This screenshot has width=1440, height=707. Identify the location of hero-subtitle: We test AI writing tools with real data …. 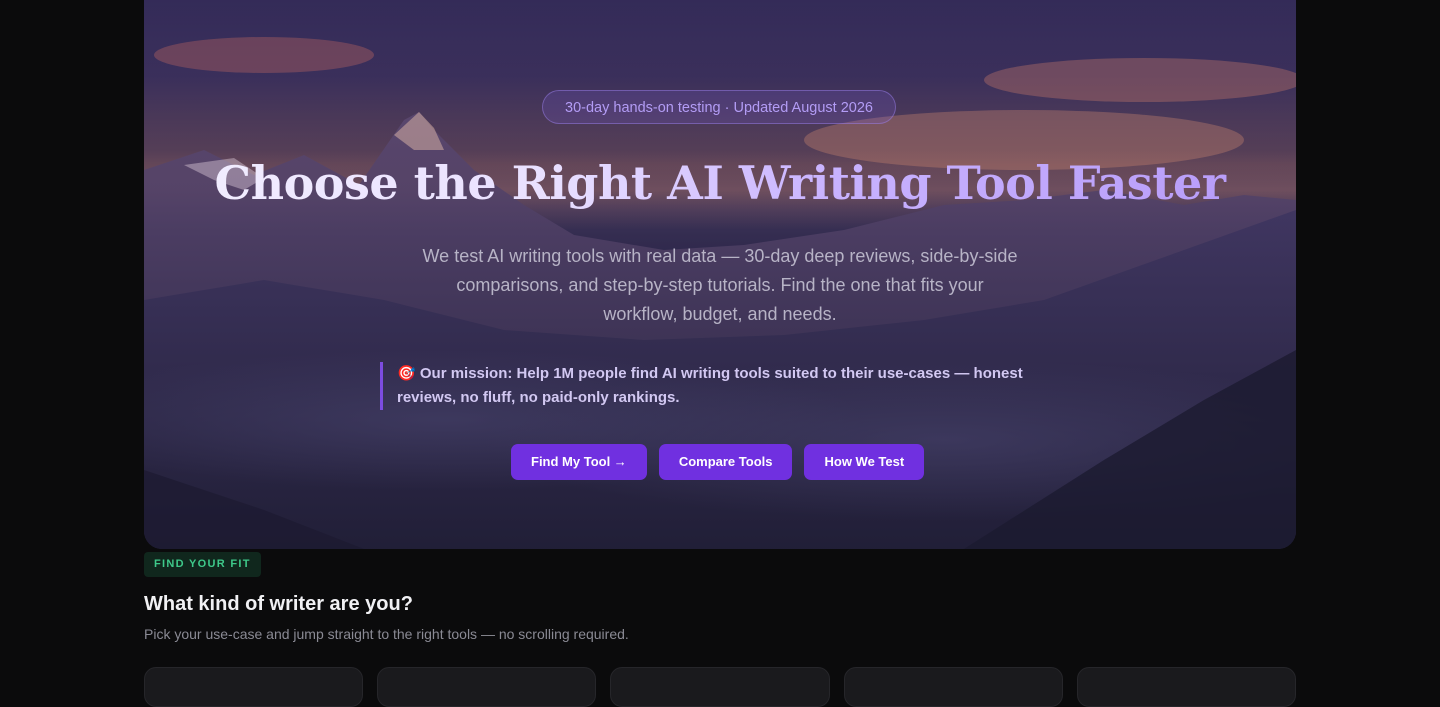
(720, 285).